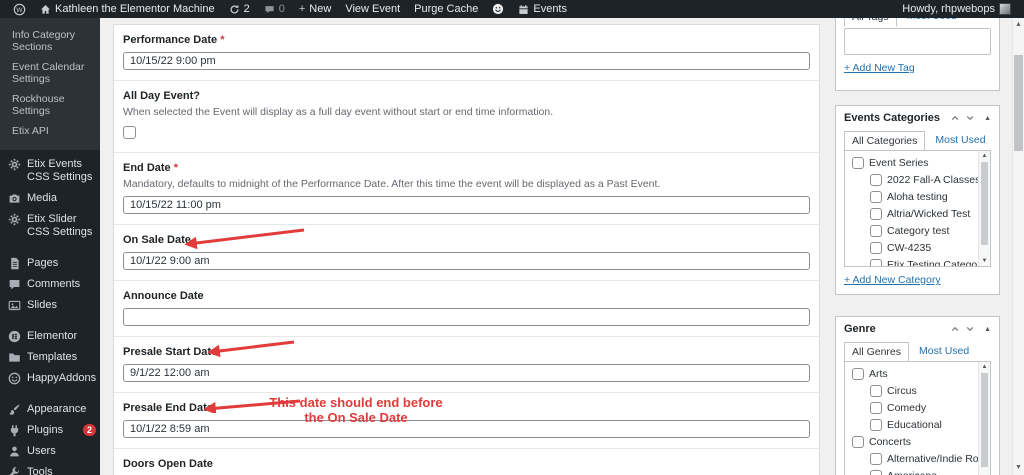 The width and height of the screenshot is (1024, 475). What do you see at coordinates (913, 442) in the screenshot?
I see `genre-item-concerts: Concerts` at bounding box center [913, 442].